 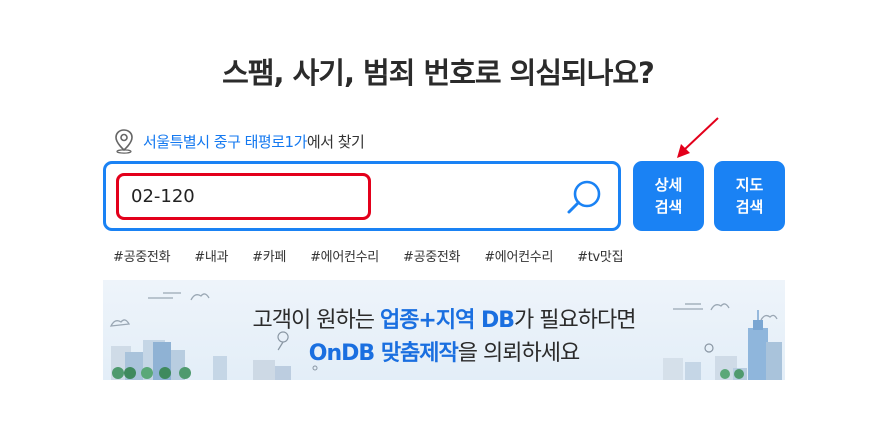 What do you see at coordinates (243, 196) in the screenshot?
I see `search-input` at bounding box center [243, 196].